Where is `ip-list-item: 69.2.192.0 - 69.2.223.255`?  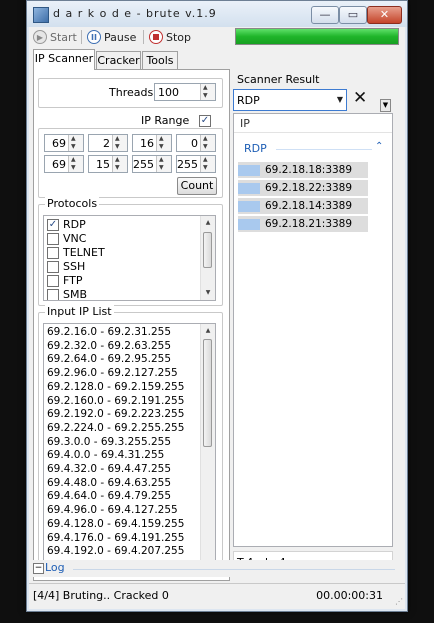
ip-list-item: 69.2.192.0 - 69.2.223.255 is located at coordinates (115, 414).